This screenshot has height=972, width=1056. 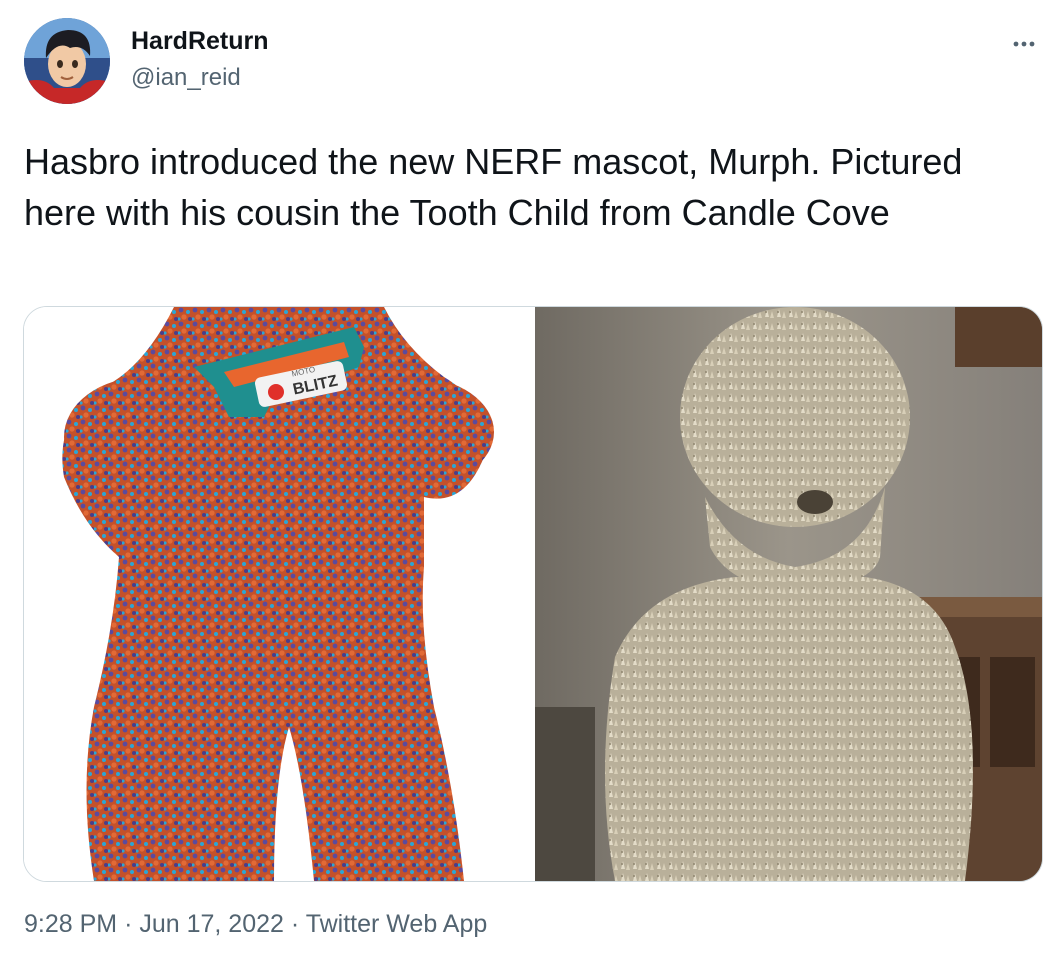 What do you see at coordinates (200, 59) in the screenshot?
I see `author-info: HardReturn @ian_reid` at bounding box center [200, 59].